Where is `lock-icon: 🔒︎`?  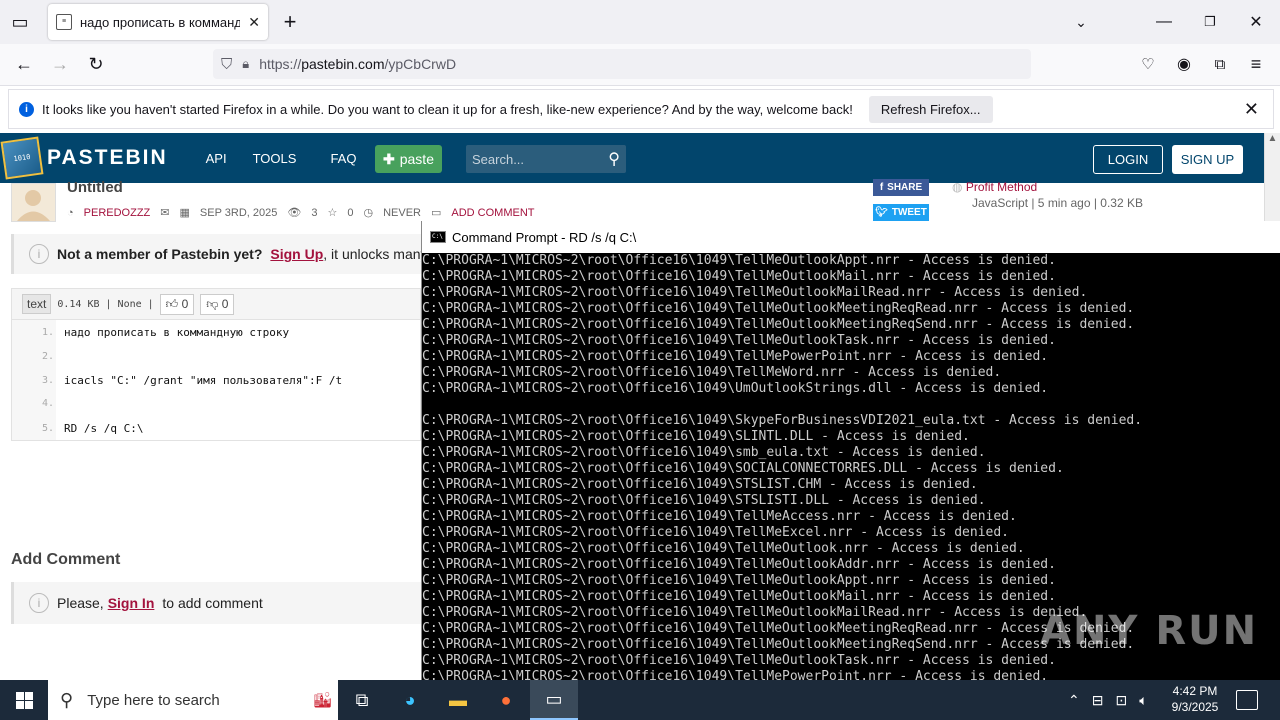 lock-icon: 🔒︎ is located at coordinates (245, 64).